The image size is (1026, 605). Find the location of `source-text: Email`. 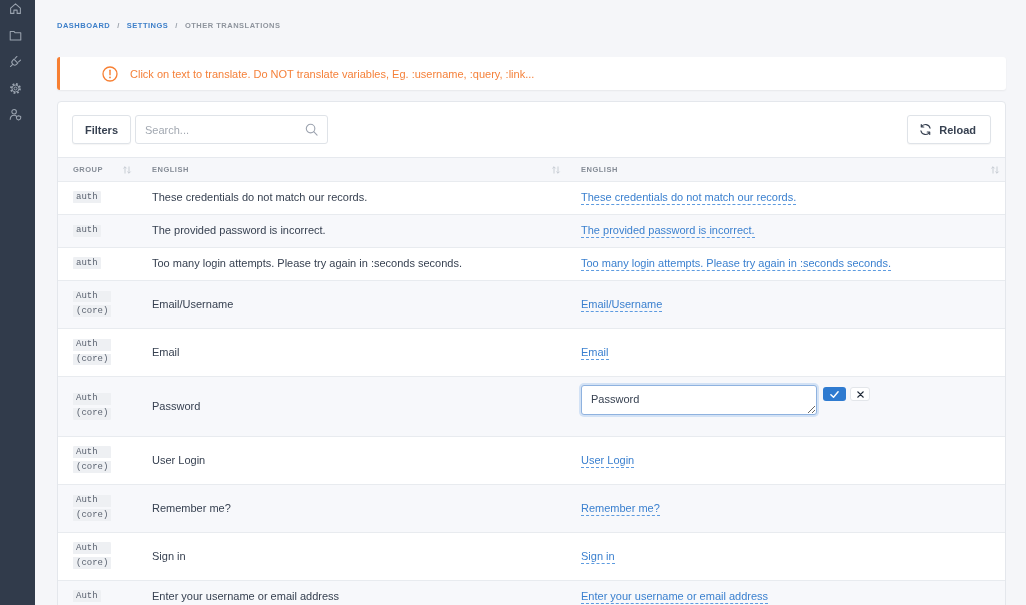

source-text: Email is located at coordinates (166, 352).